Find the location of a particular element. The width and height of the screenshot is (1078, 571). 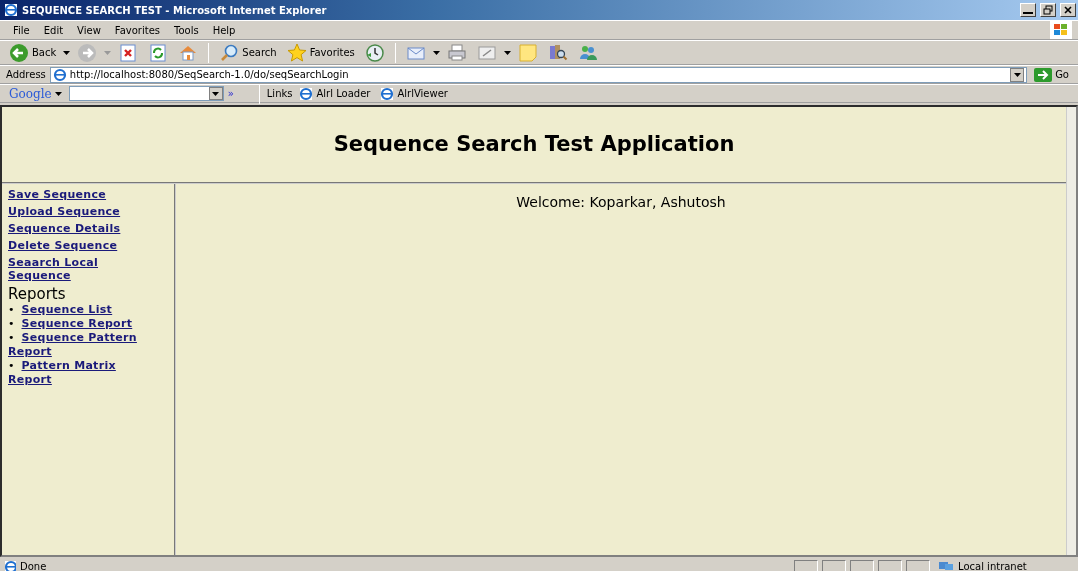

restore-button is located at coordinates (1048, 10).